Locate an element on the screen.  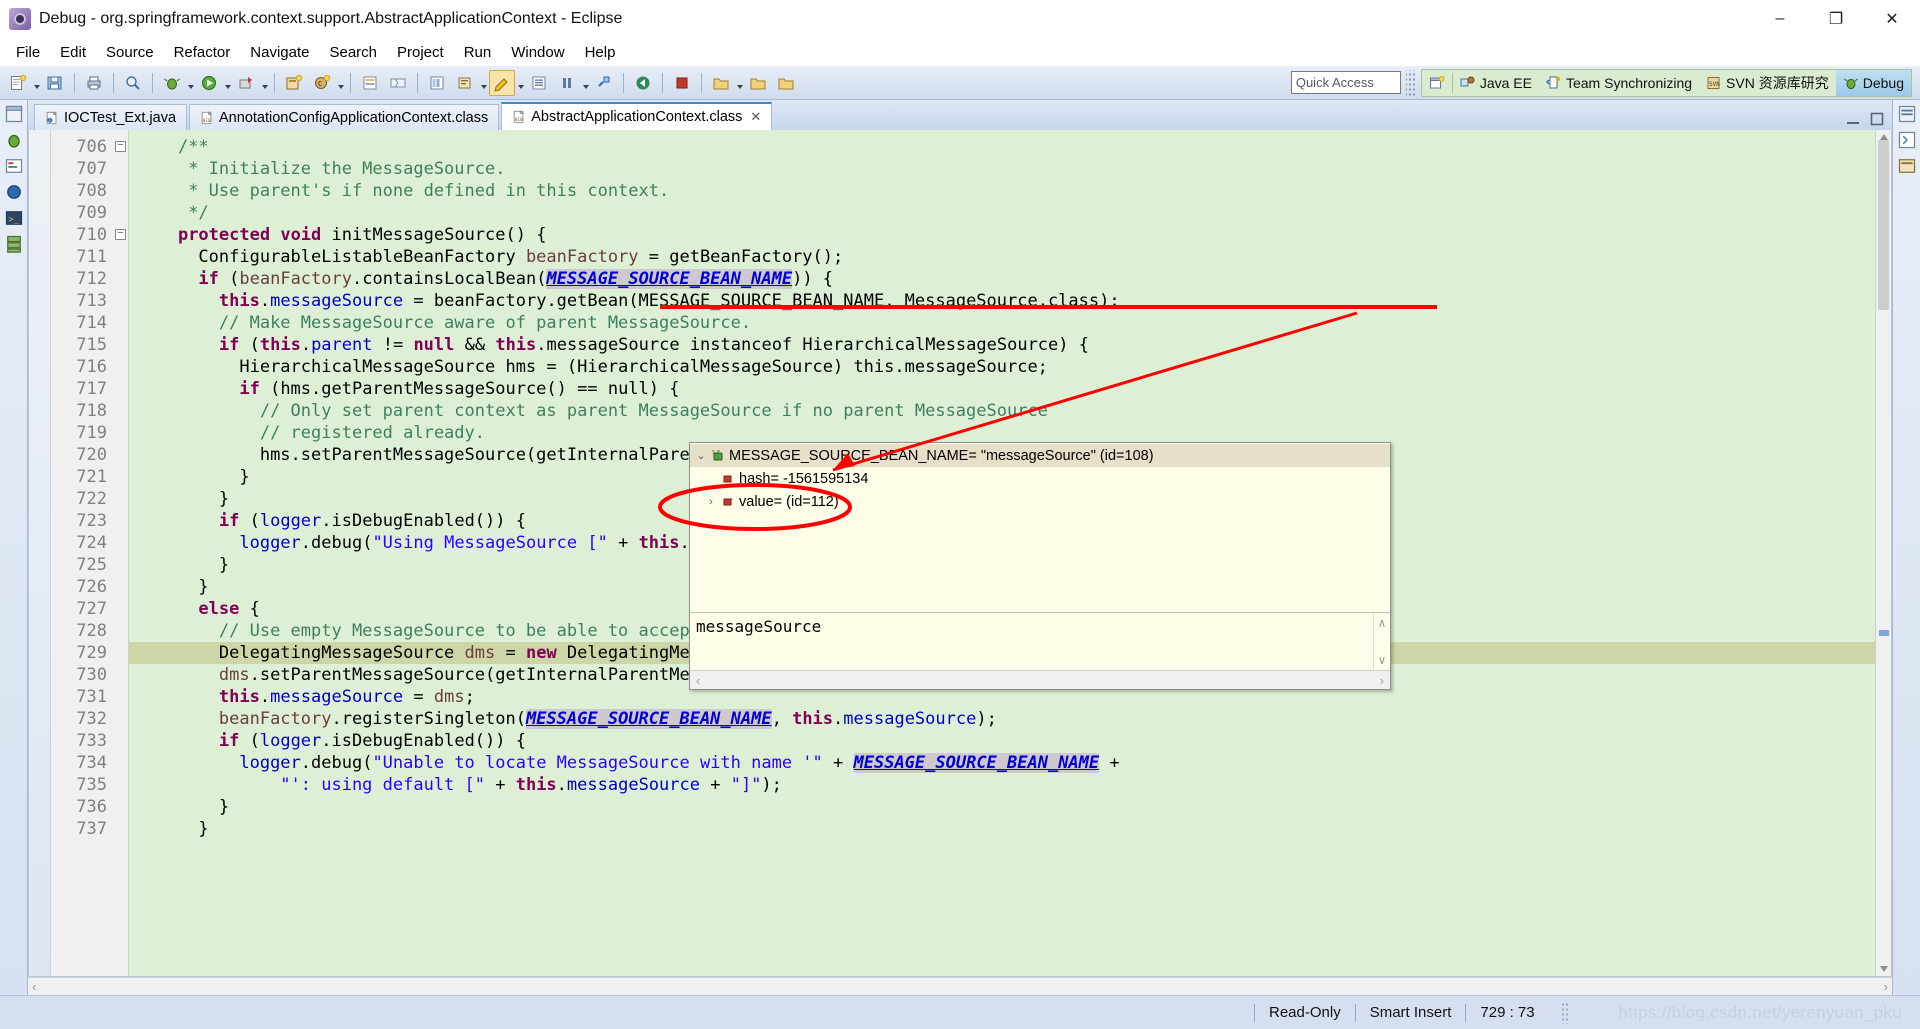
menu-window: Window is located at coordinates (537, 52).